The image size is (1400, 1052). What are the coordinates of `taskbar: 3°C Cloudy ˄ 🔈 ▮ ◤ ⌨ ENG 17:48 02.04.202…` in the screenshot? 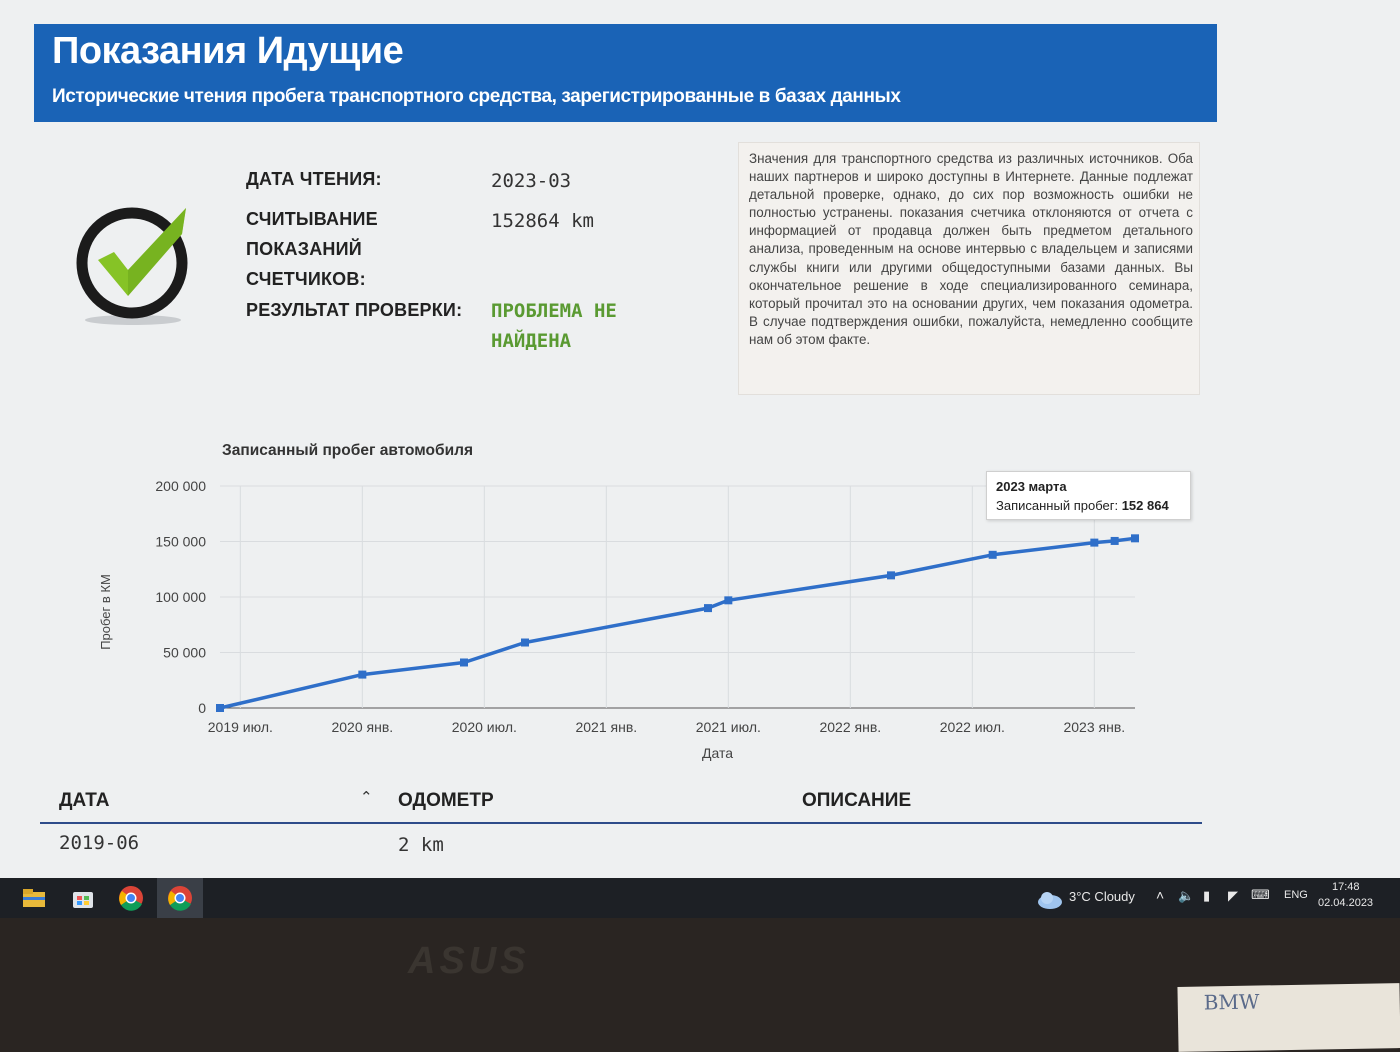 It's located at (700, 898).